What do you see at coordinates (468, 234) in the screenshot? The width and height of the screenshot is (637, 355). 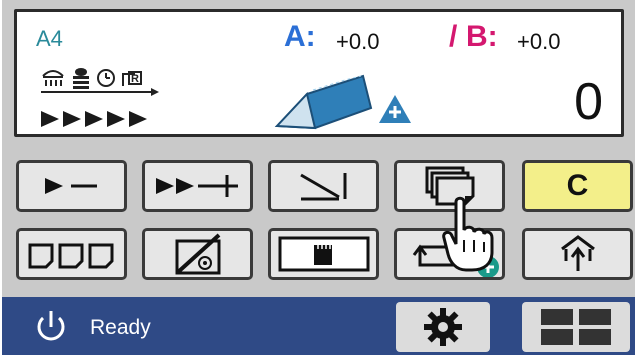 I see `hand-pointer-icon` at bounding box center [468, 234].